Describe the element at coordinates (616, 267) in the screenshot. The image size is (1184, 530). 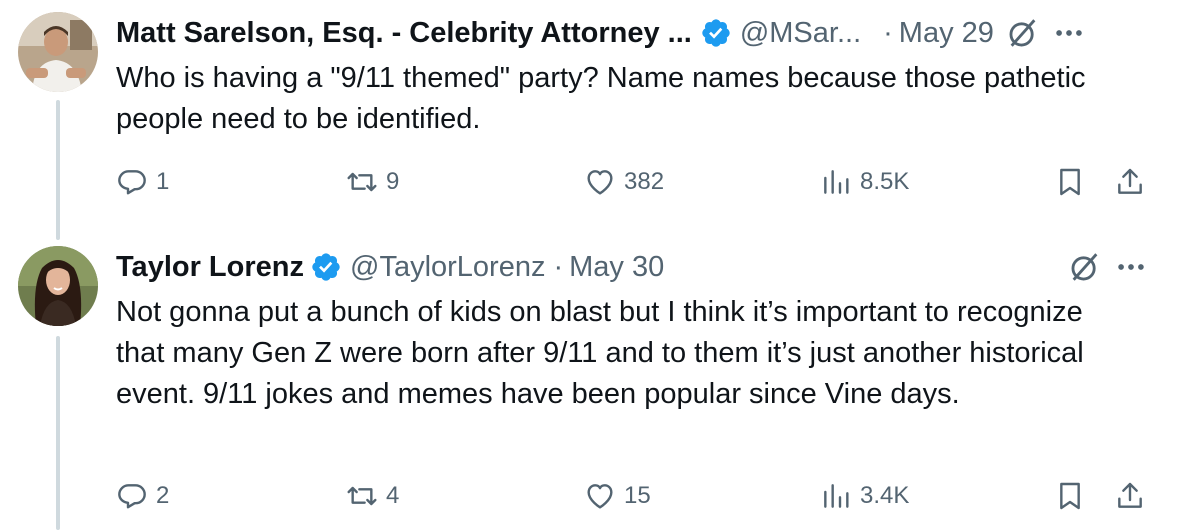
I see `tweet-date: May 30` at that location.